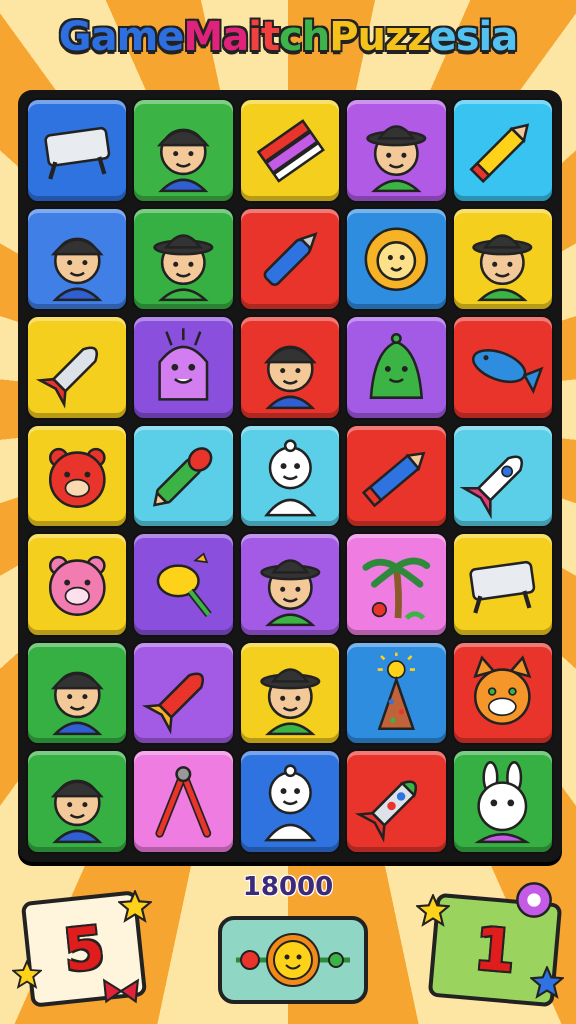 The image size is (576, 1024). I want to click on pencil-icon, so click(499, 153).